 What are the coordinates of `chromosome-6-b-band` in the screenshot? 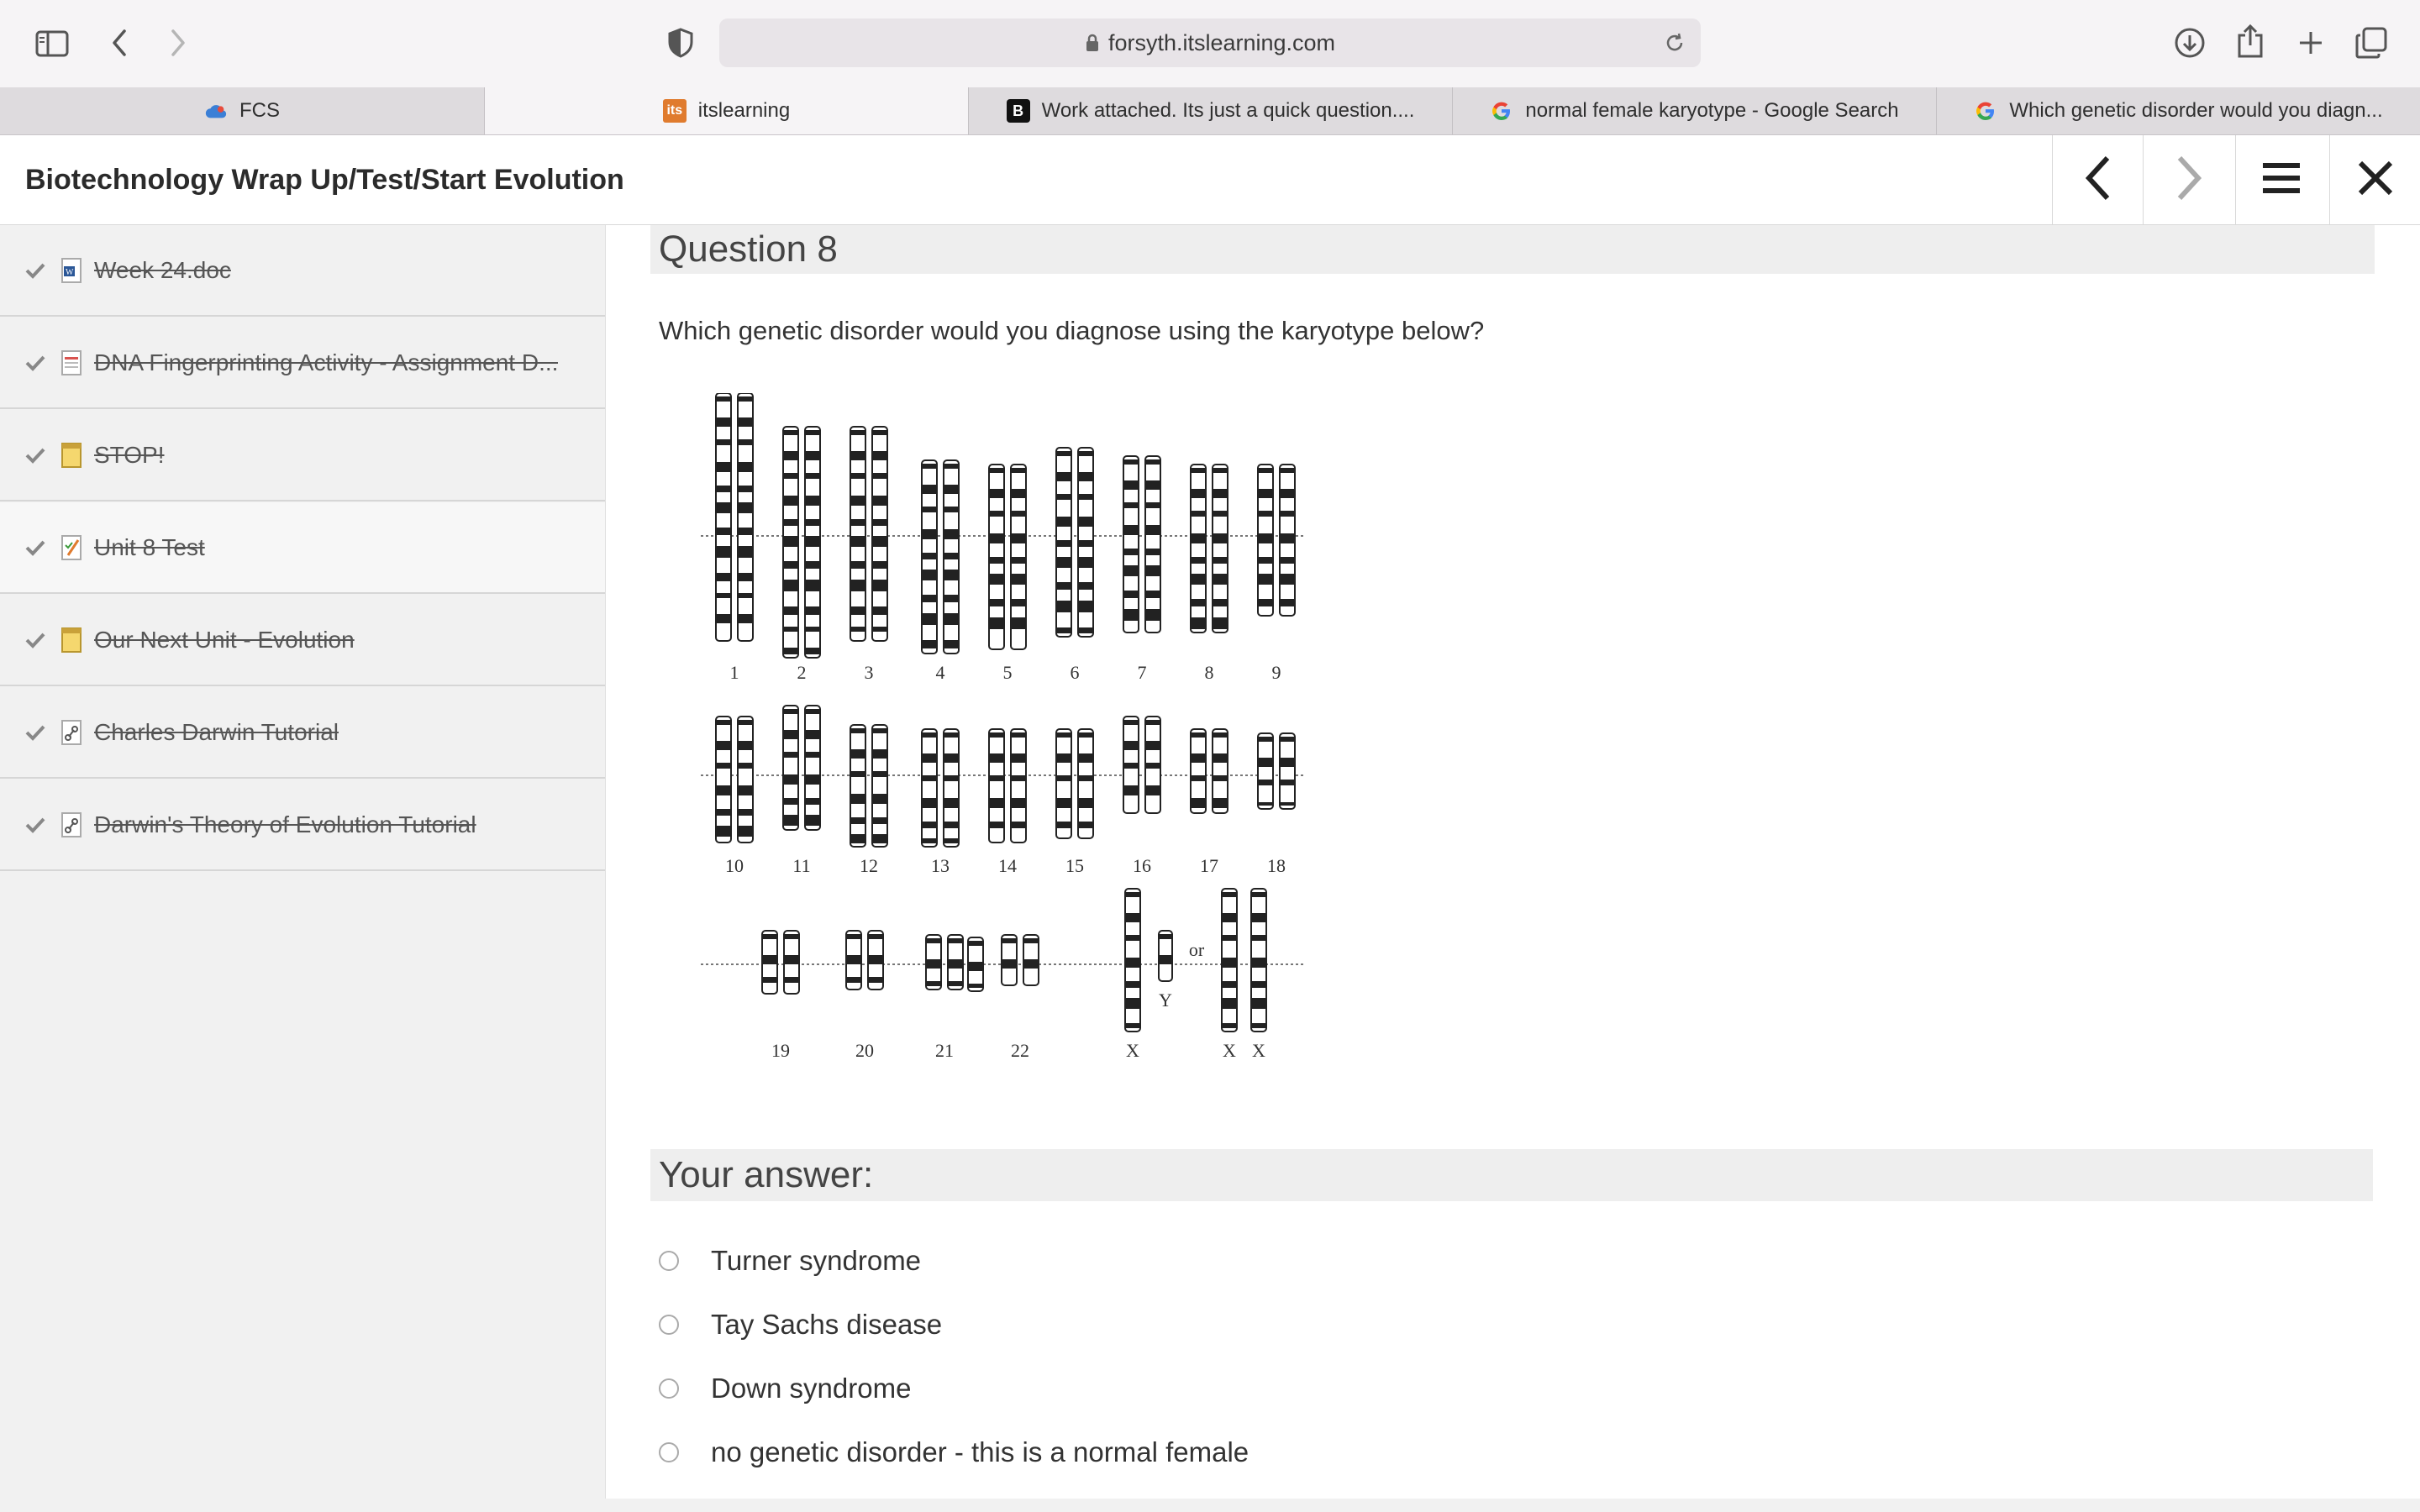 It's located at (1085, 476).